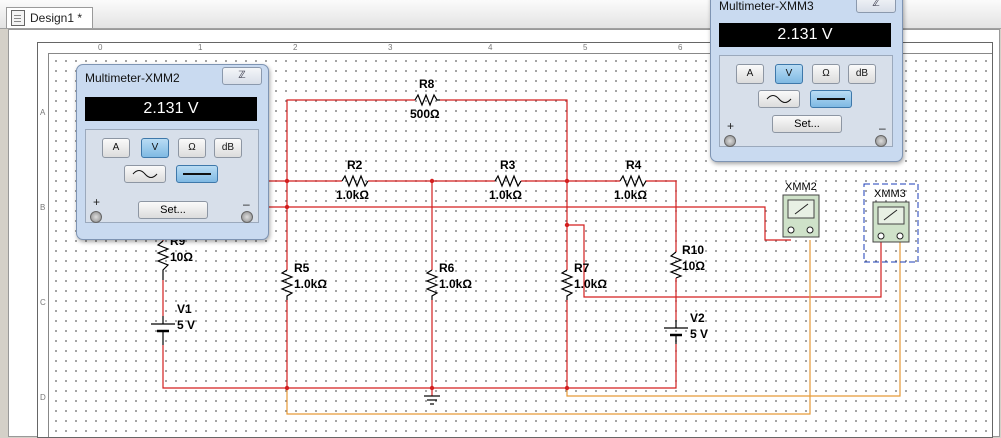 Image resolution: width=1001 pixels, height=438 pixels. What do you see at coordinates (184, 309) in the screenshot?
I see `v1-label: V1` at bounding box center [184, 309].